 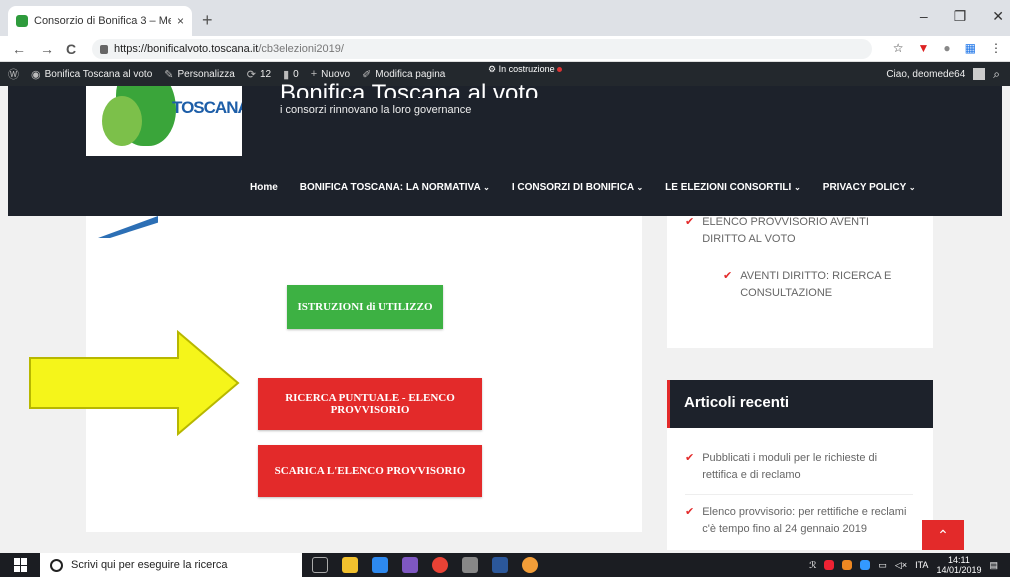 I want to click on wp-user-greeting: Ciao, deomede64, so click(x=925, y=74).